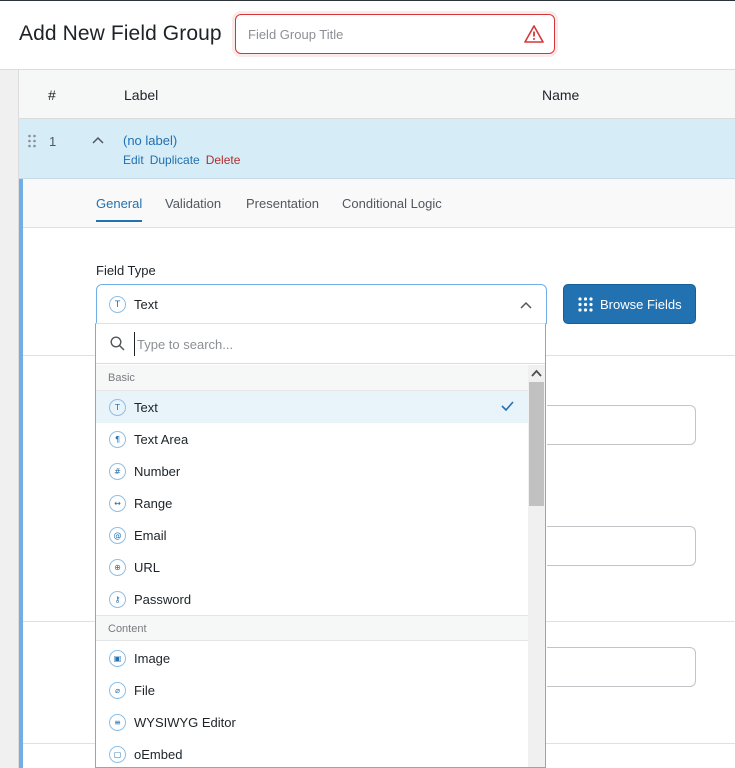  I want to click on page-title: Add New Field Group, so click(120, 33).